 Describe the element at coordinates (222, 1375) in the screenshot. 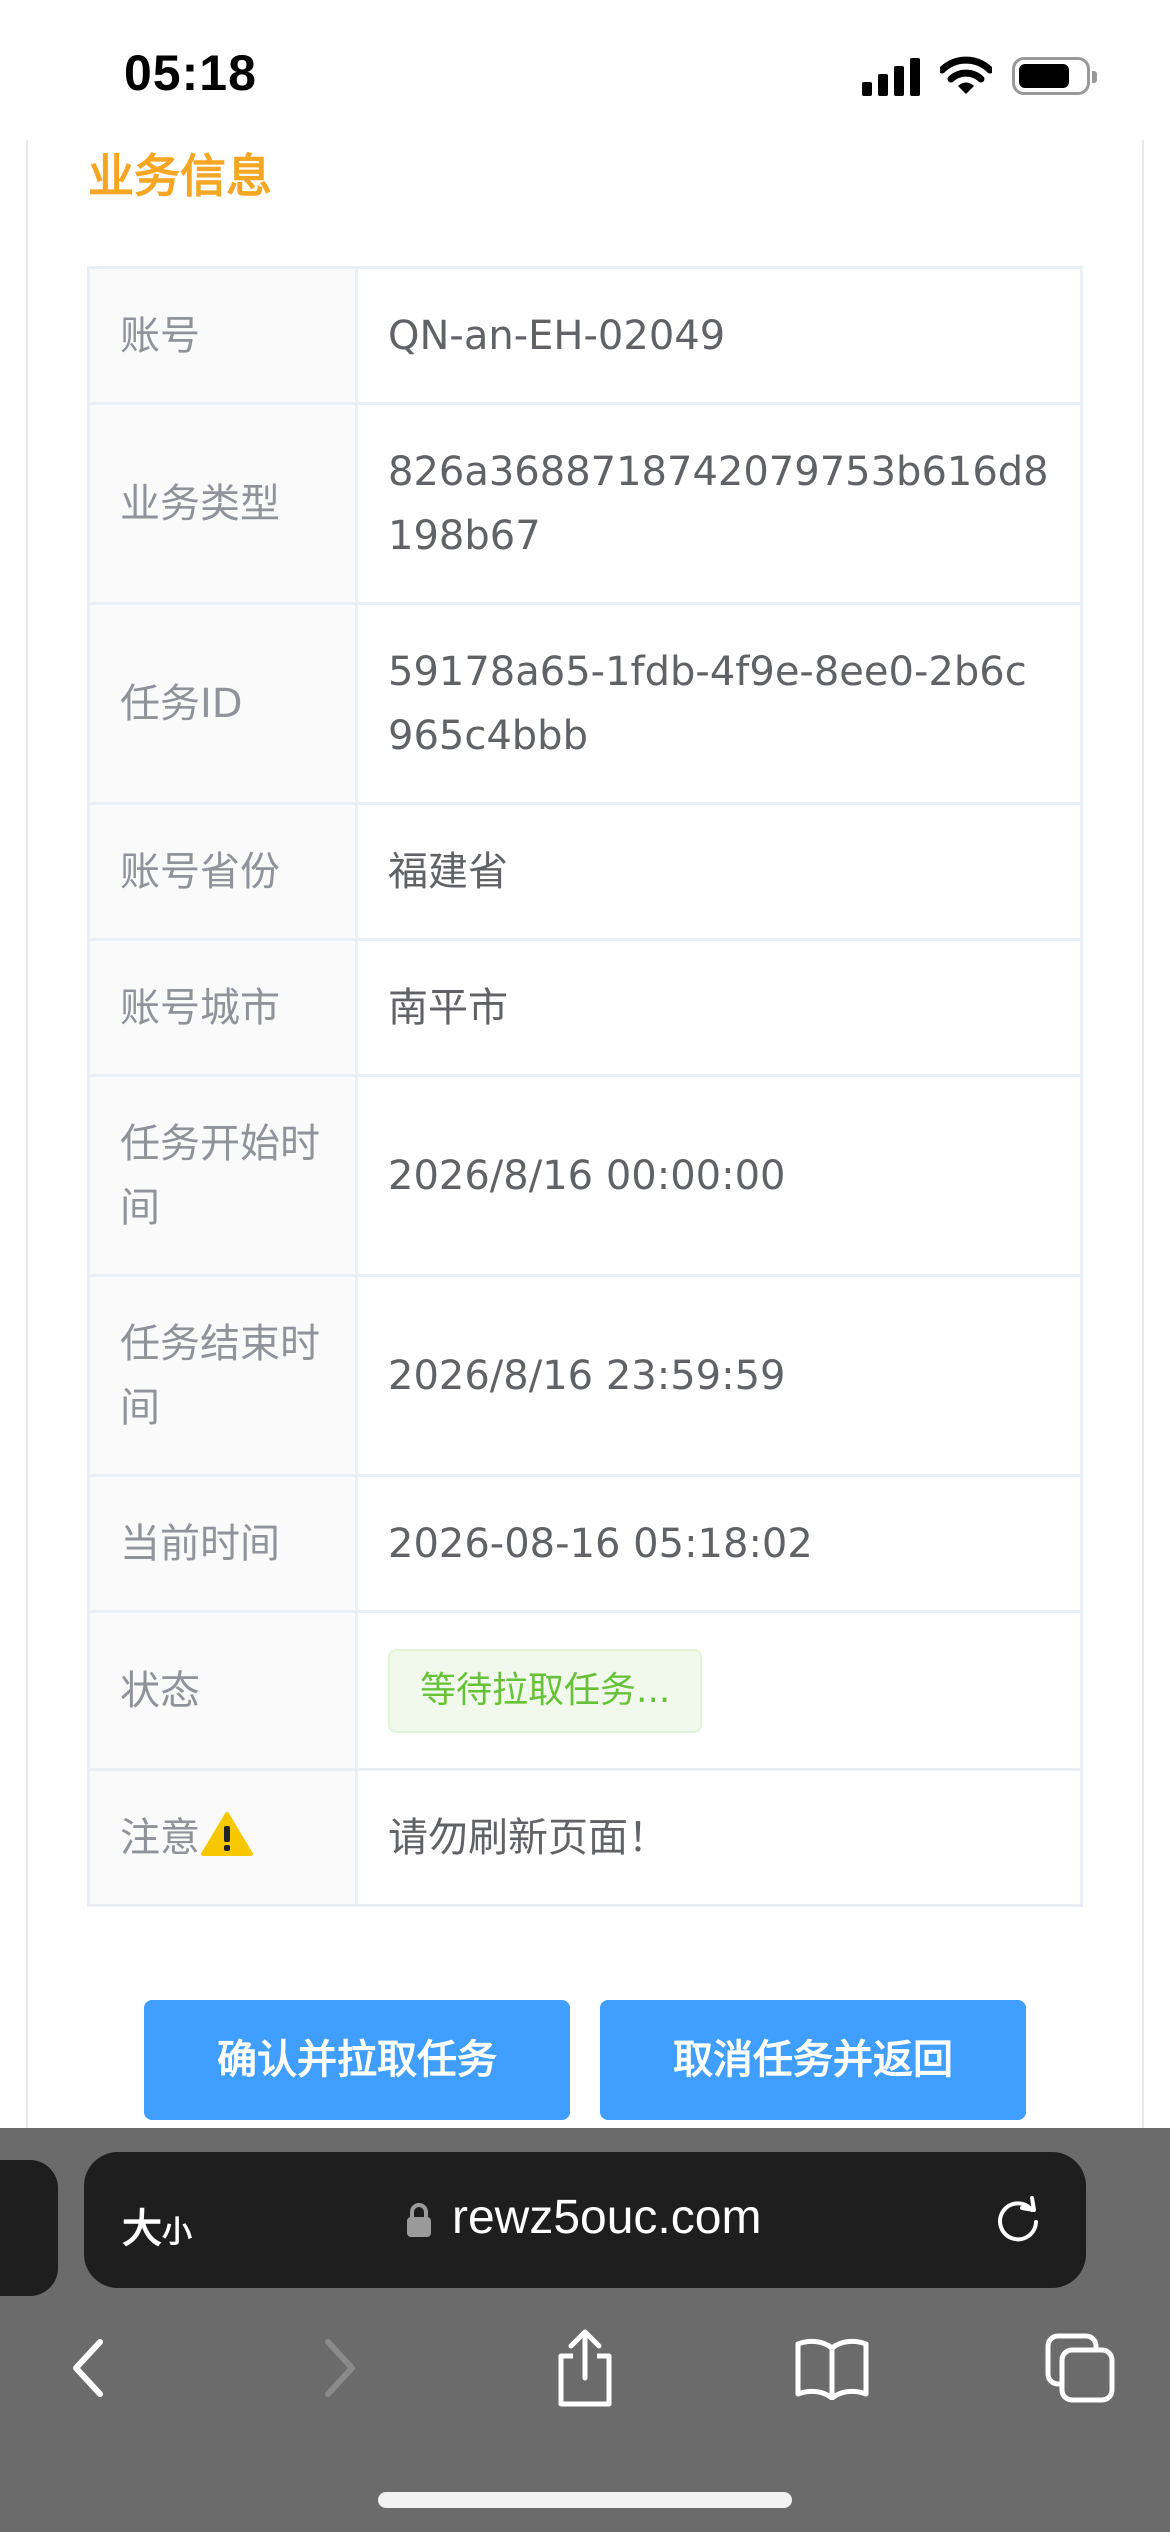

I see `row-label-end-time: 任务结束时间` at that location.